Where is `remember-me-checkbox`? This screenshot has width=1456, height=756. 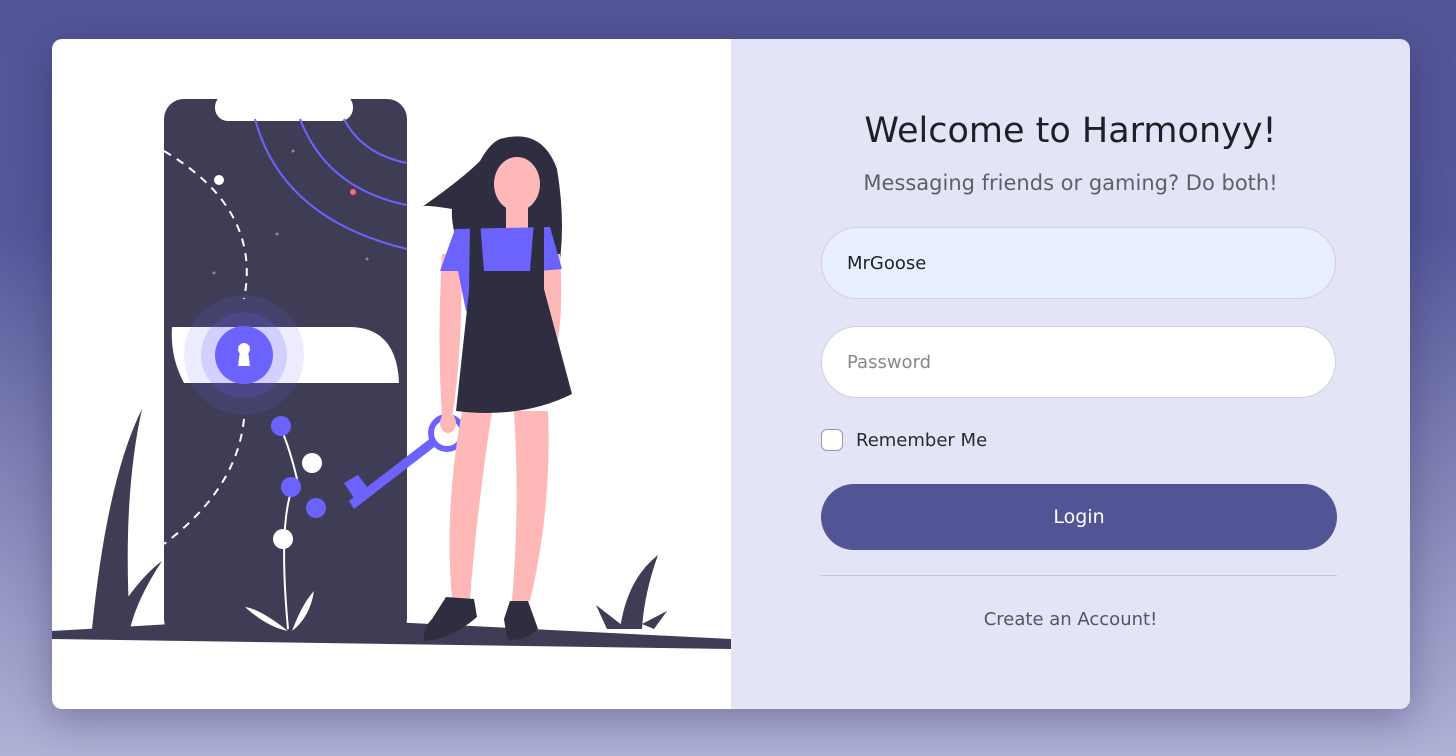
remember-me-checkbox is located at coordinates (832, 440).